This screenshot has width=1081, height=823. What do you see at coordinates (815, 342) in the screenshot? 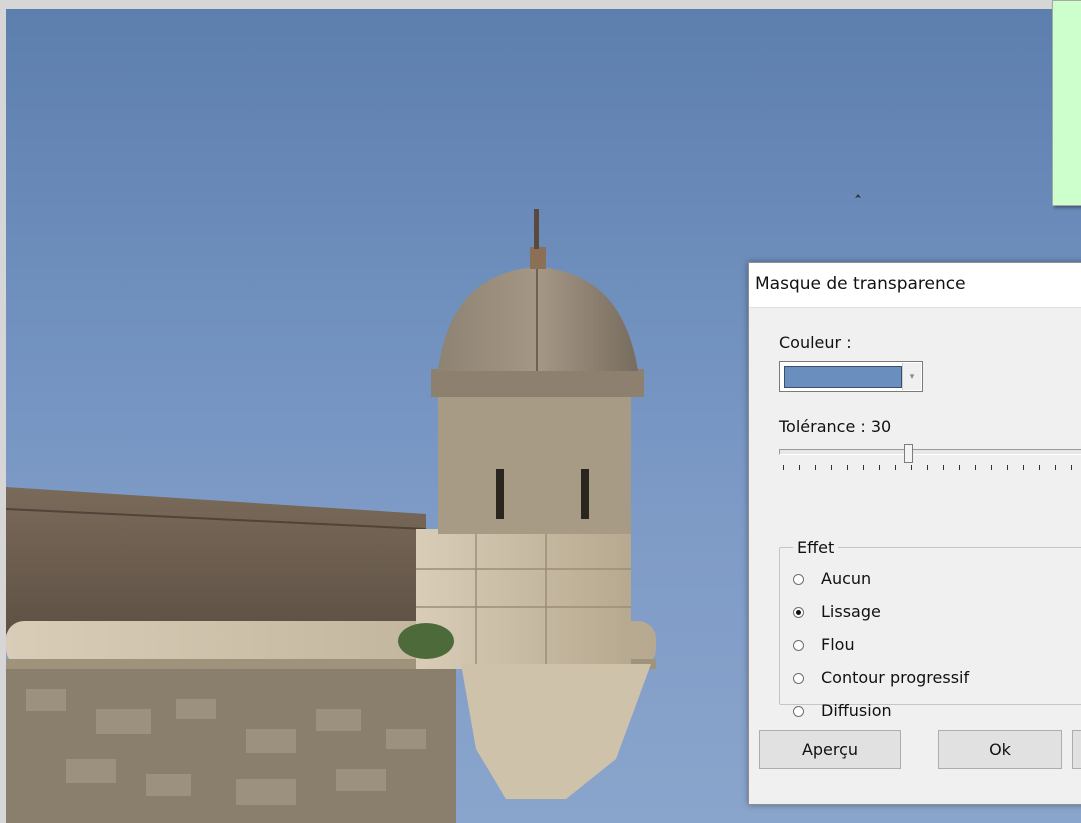
I see `color-label: Couleur :` at bounding box center [815, 342].